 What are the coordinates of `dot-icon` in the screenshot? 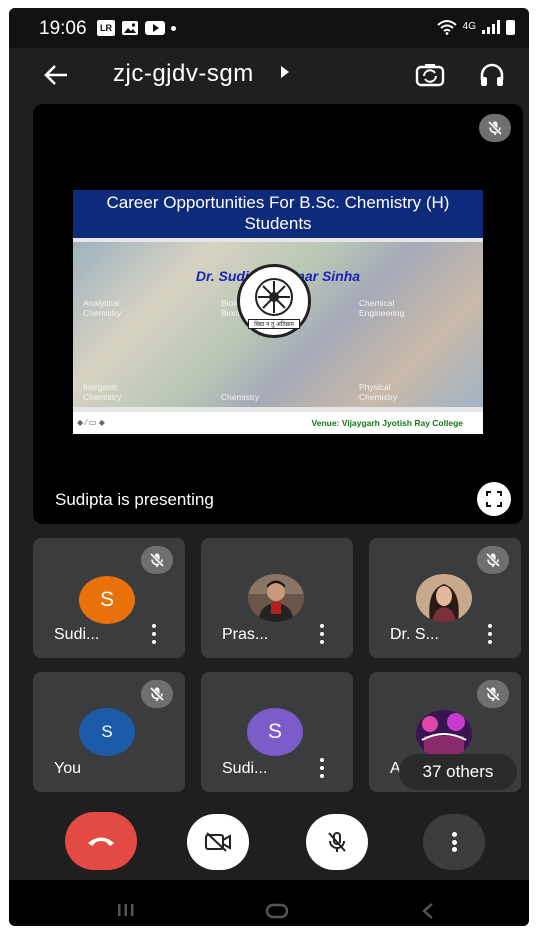 It's located at (173, 28).